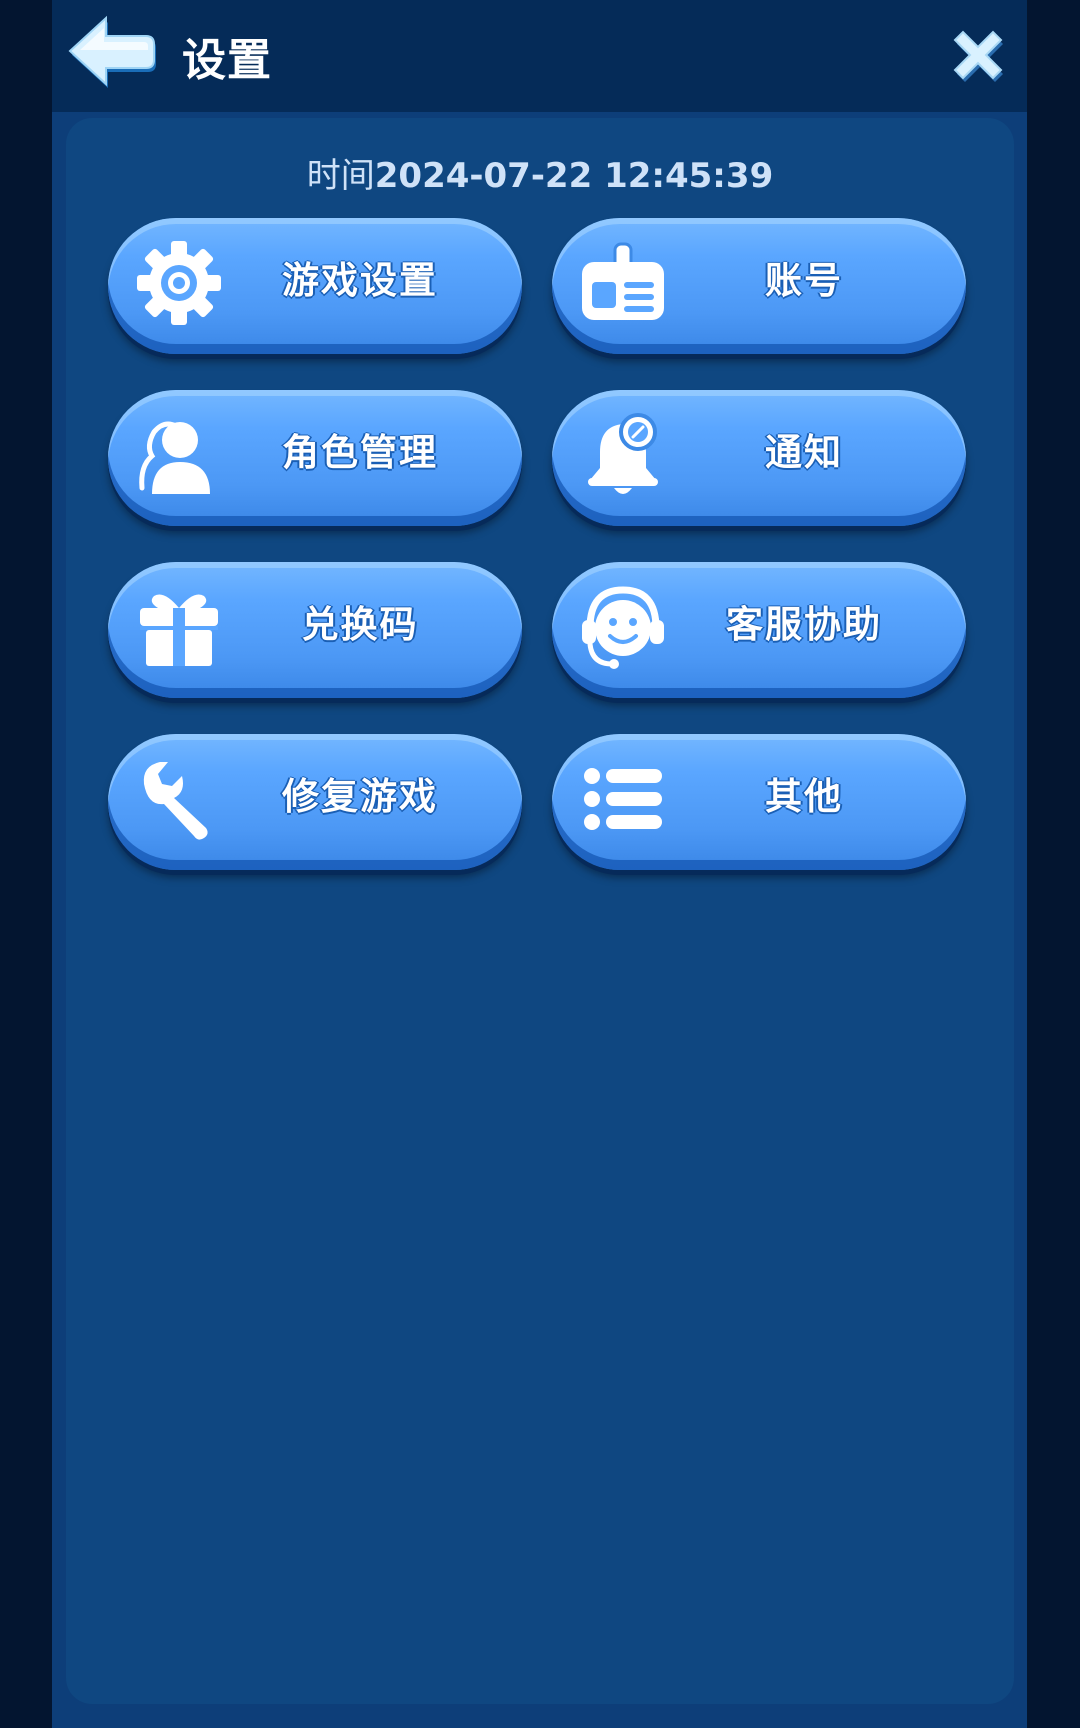  Describe the element at coordinates (1054, 864) in the screenshot. I see `right-edge` at that location.